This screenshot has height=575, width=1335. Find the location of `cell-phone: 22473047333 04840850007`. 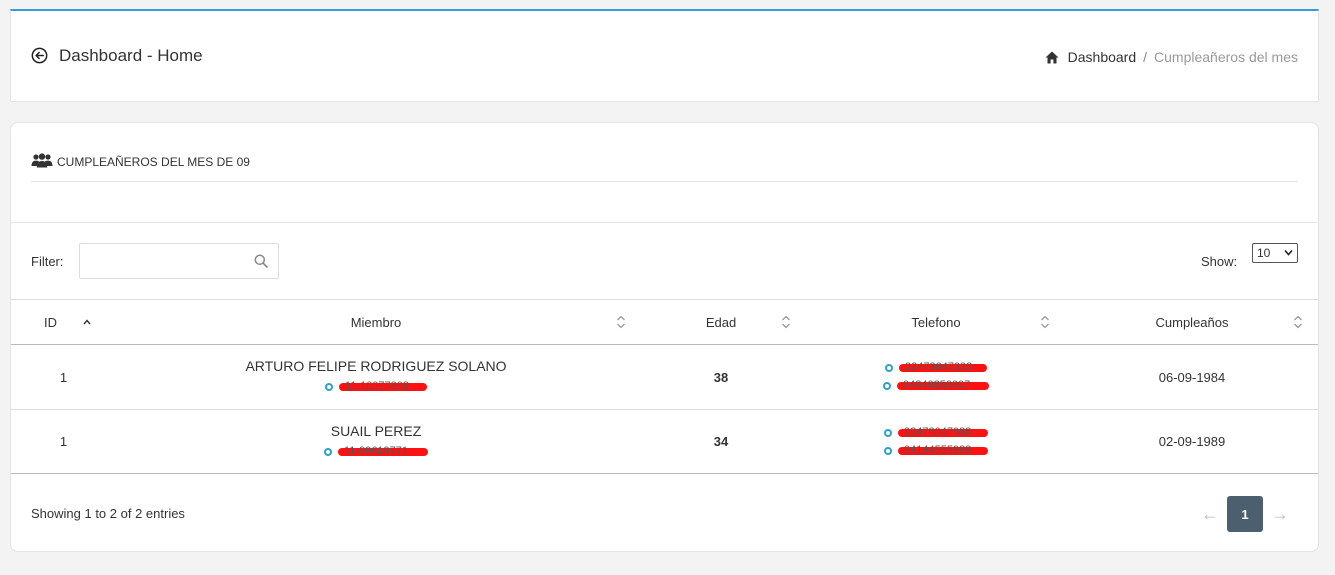

cell-phone: 22473047333 04840850007 is located at coordinates (936, 377).